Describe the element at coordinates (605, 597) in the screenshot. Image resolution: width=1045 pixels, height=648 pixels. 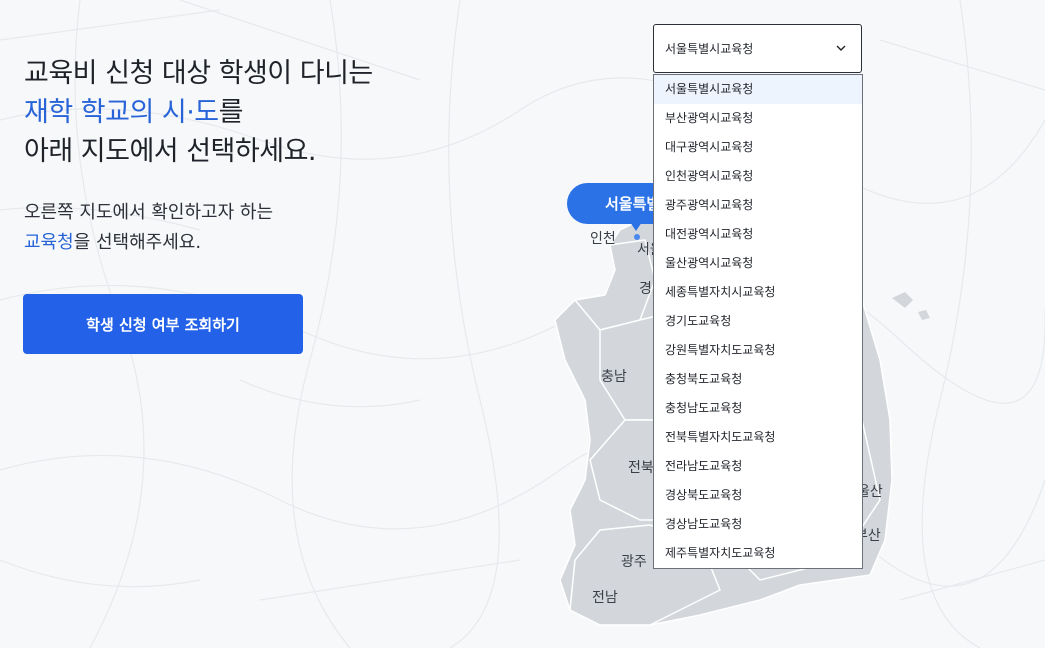
I see `region-label-jeonnam: 전남` at that location.